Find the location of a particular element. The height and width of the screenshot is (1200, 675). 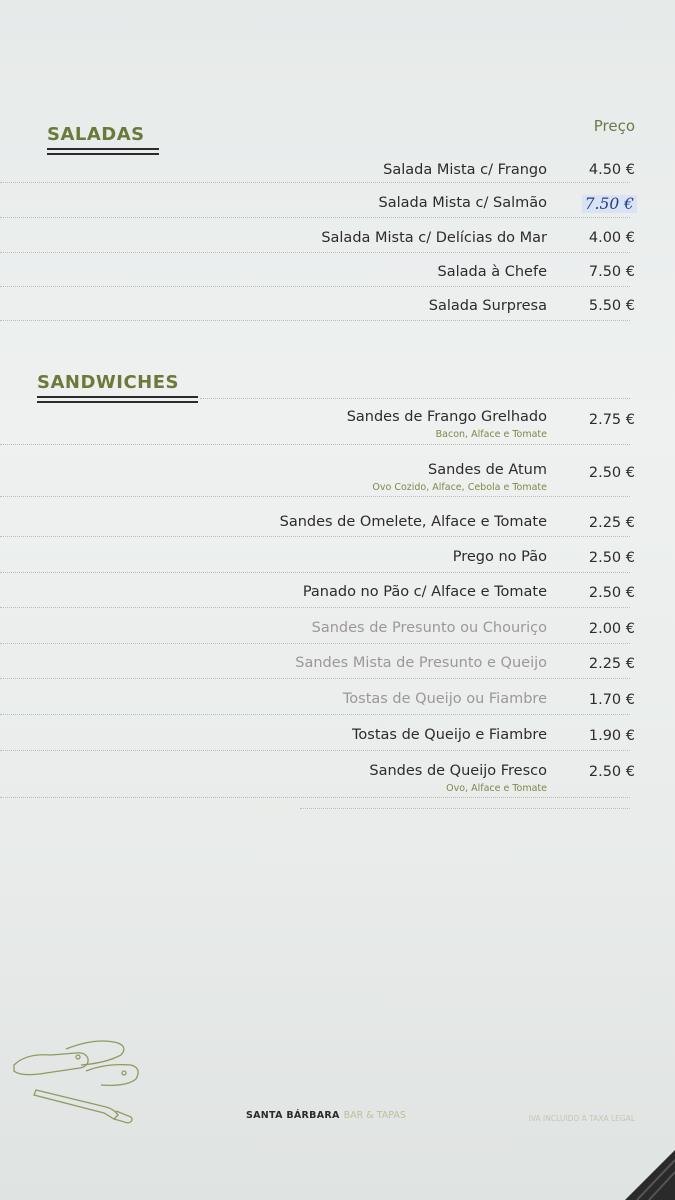

sandwiches-title-text: SANDWICHES is located at coordinates (108, 382).